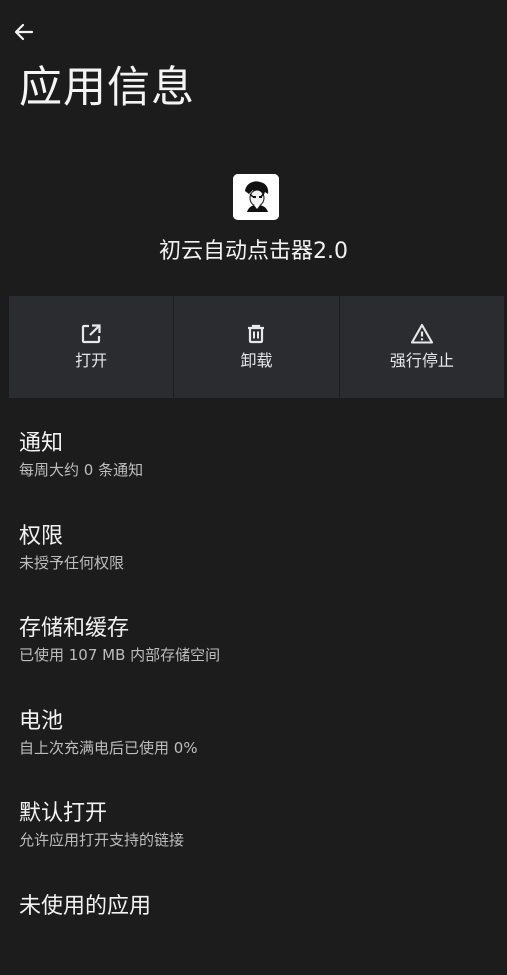 Image resolution: width=507 pixels, height=975 pixels. I want to click on open-app-button: 打开, so click(91, 347).